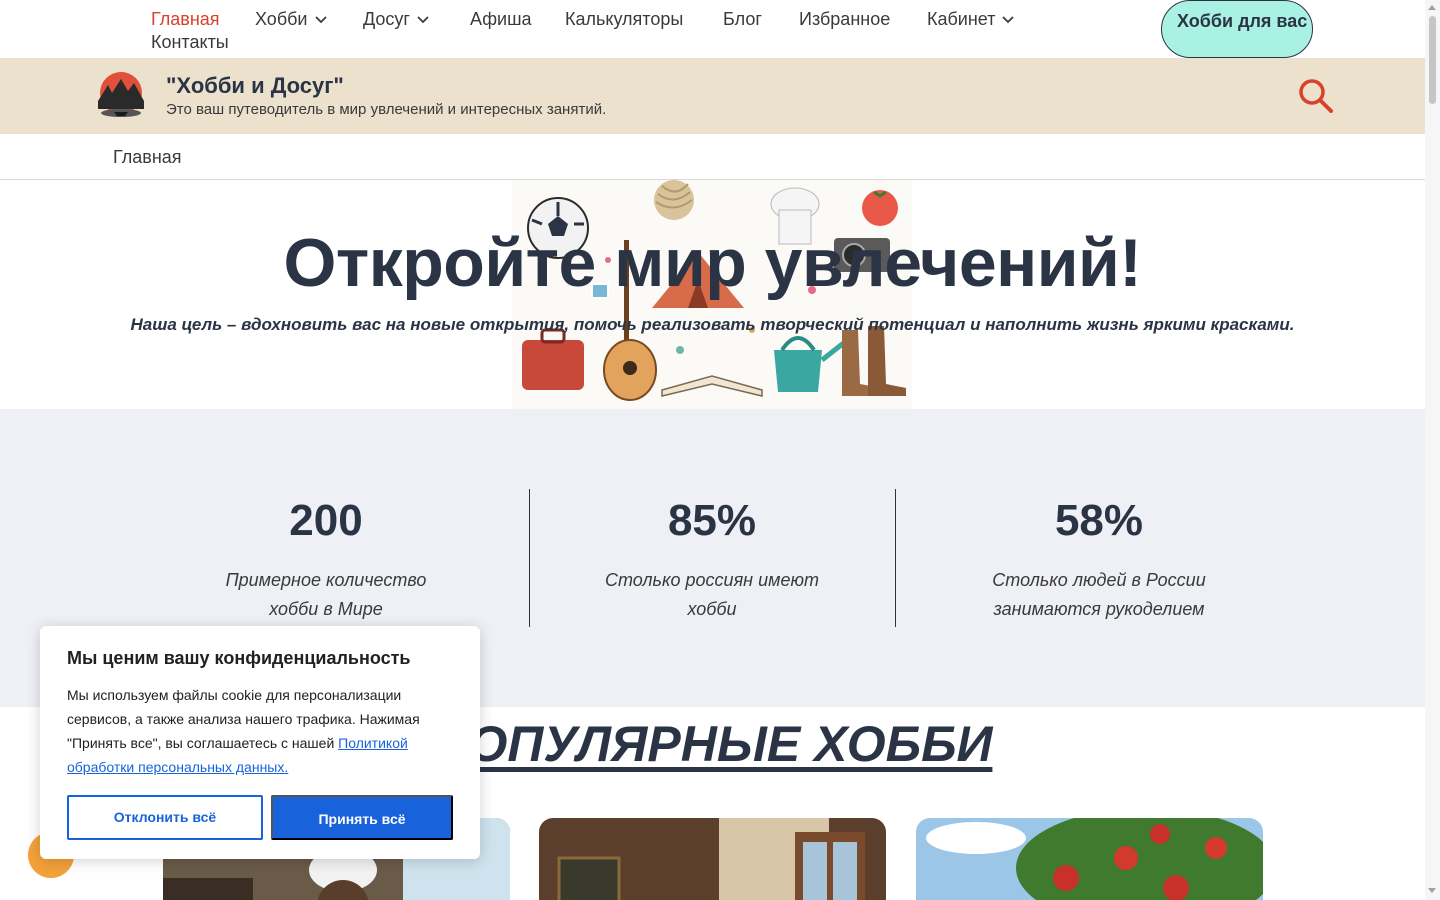 The height and width of the screenshot is (900, 1440). I want to click on nav-item-label: Досуг, so click(386, 19).